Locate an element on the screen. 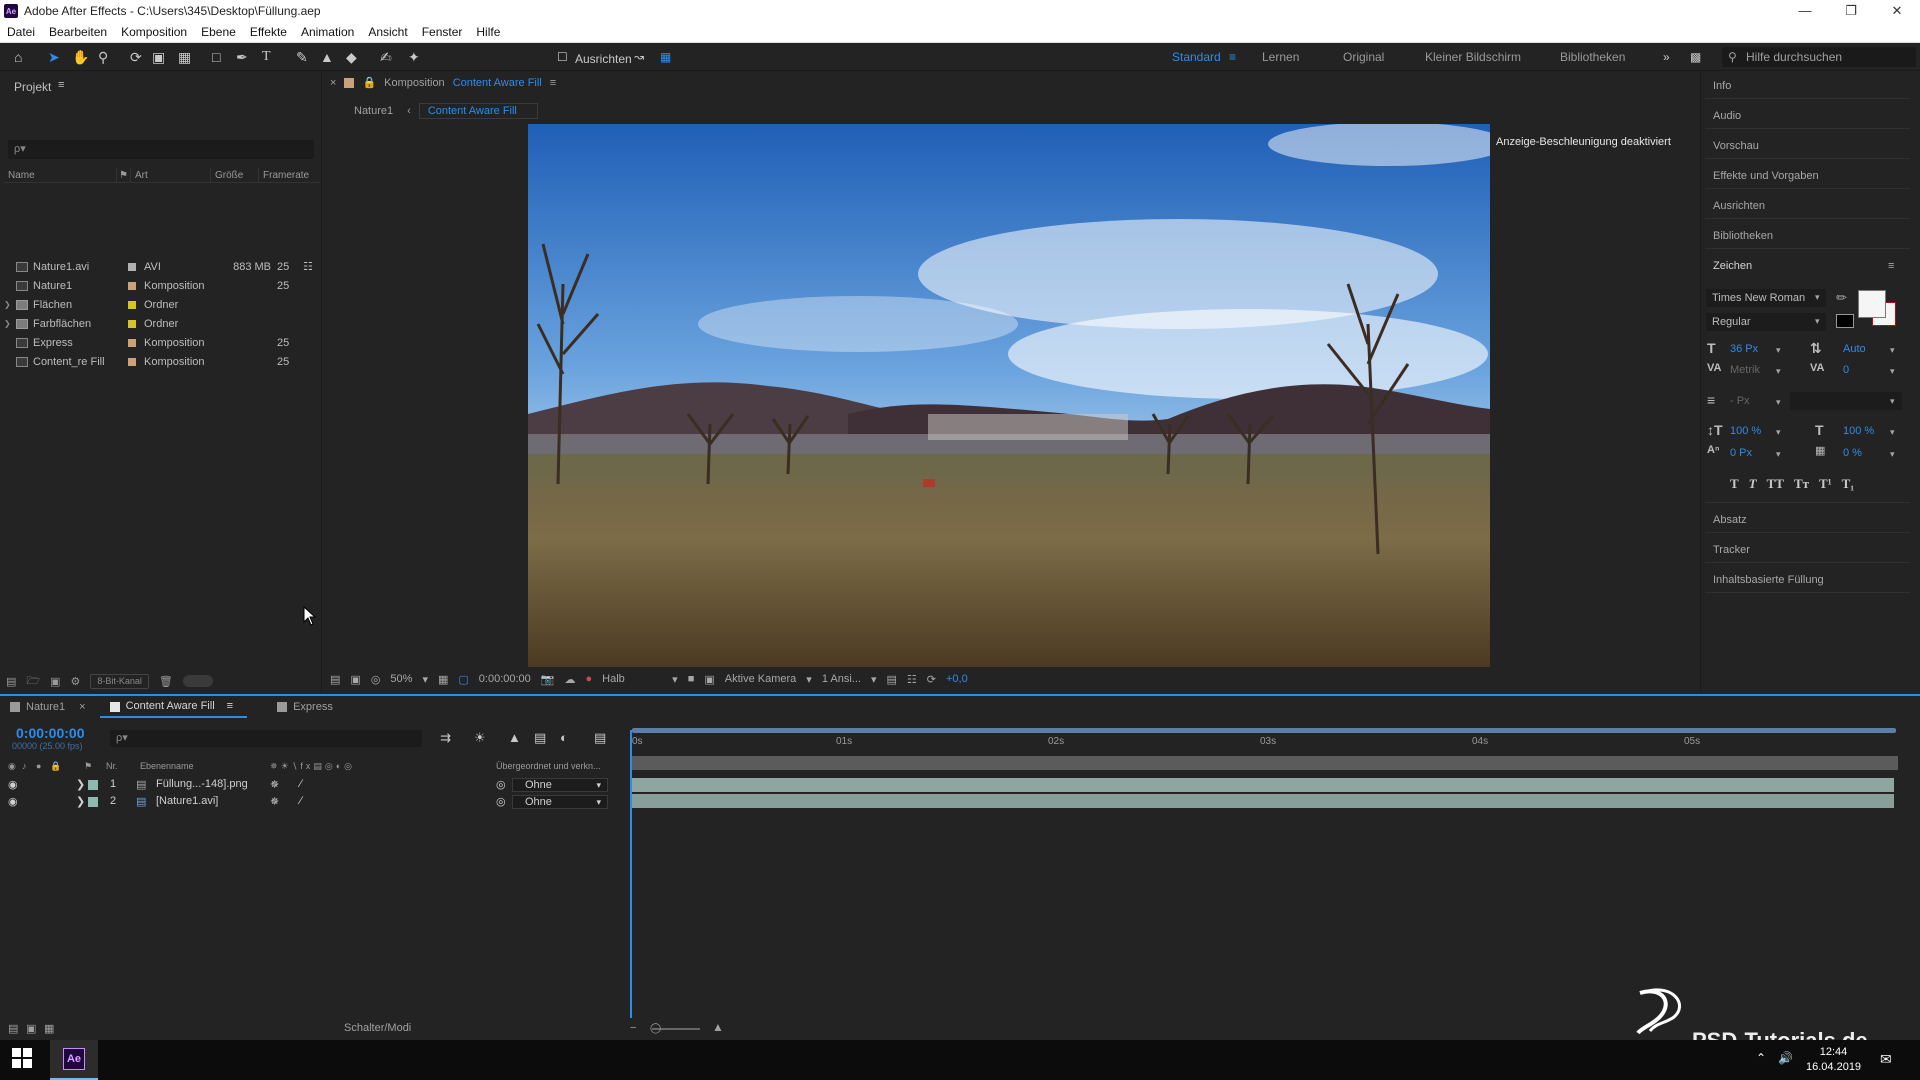 This screenshot has height=1080, width=1920. layer-duration-bar is located at coordinates (1263, 785).